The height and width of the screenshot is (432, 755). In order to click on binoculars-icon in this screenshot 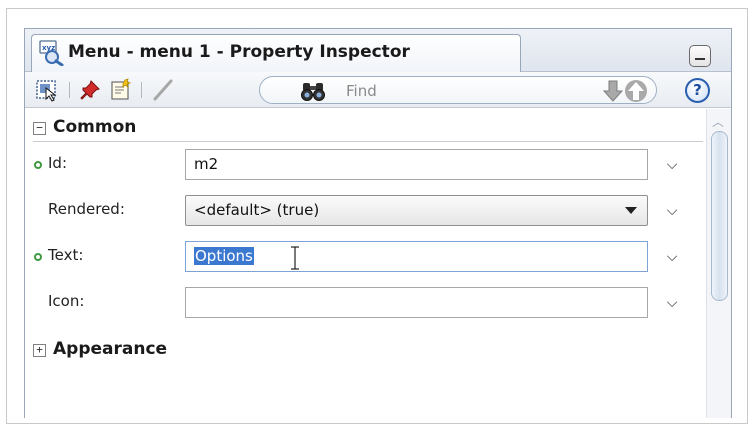, I will do `click(313, 91)`.